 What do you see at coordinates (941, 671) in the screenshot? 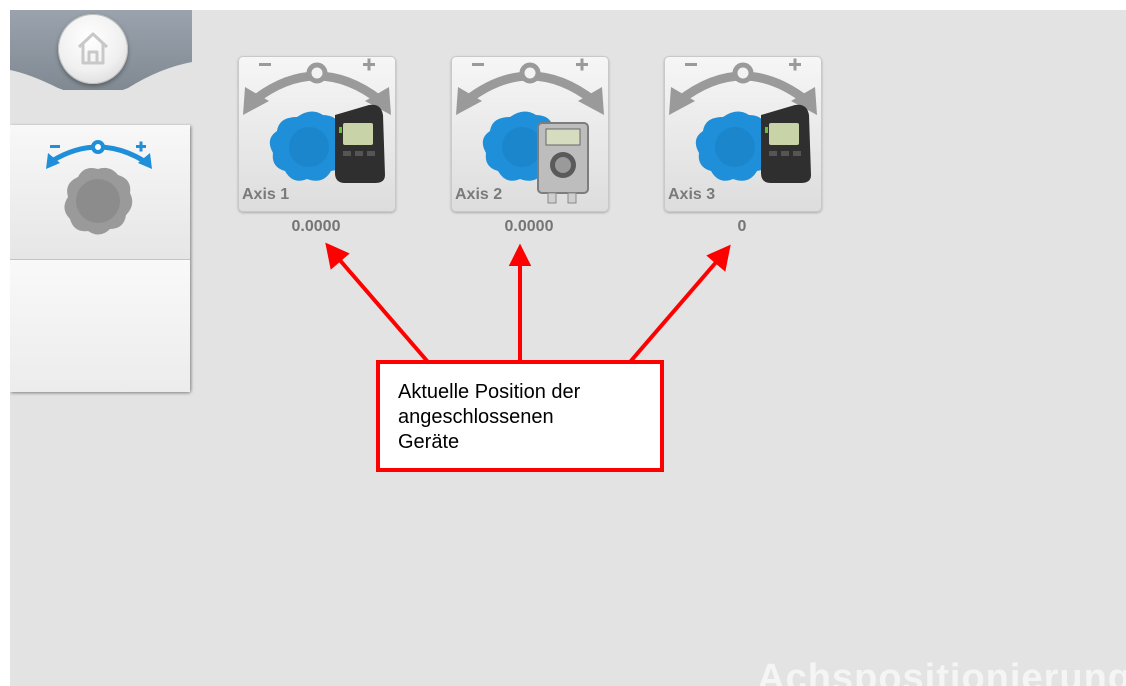
I see `page-title: Achspositionierung` at bounding box center [941, 671].